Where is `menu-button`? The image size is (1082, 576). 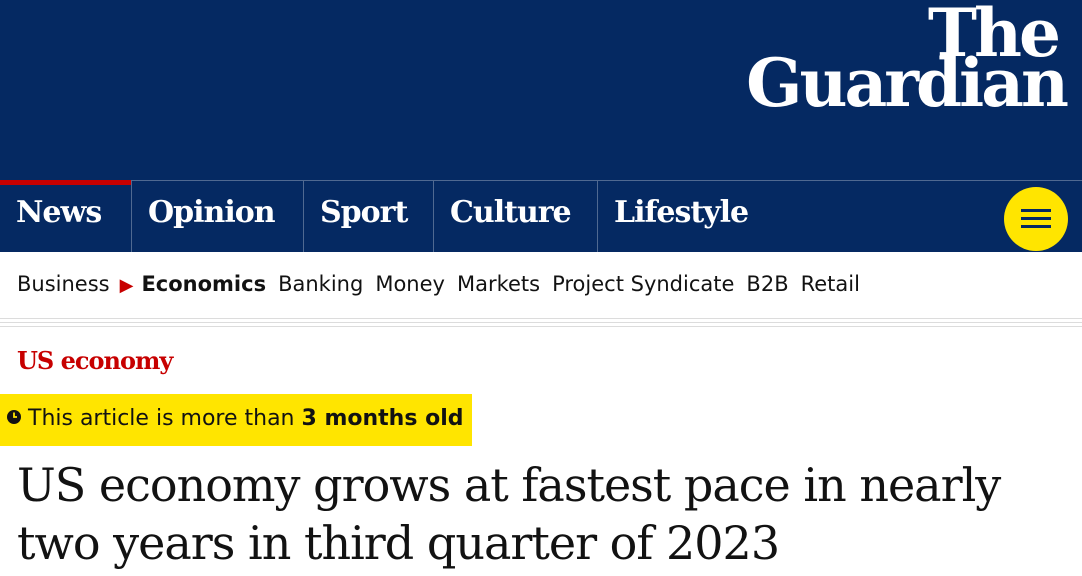 menu-button is located at coordinates (1036, 219).